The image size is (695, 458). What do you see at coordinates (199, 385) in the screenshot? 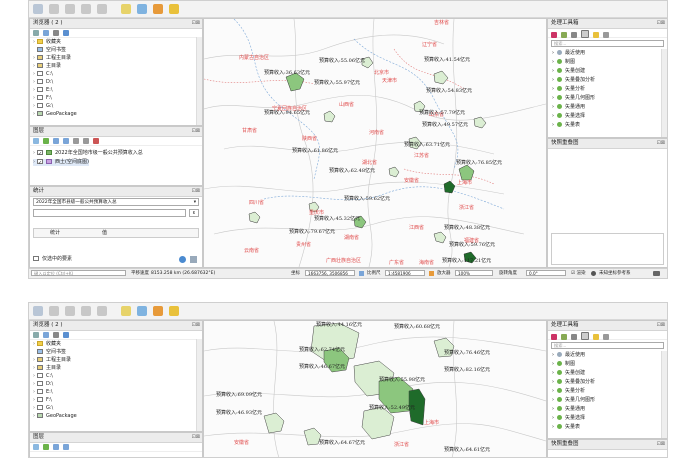
I see `browser-scrollbar` at bounding box center [199, 385].